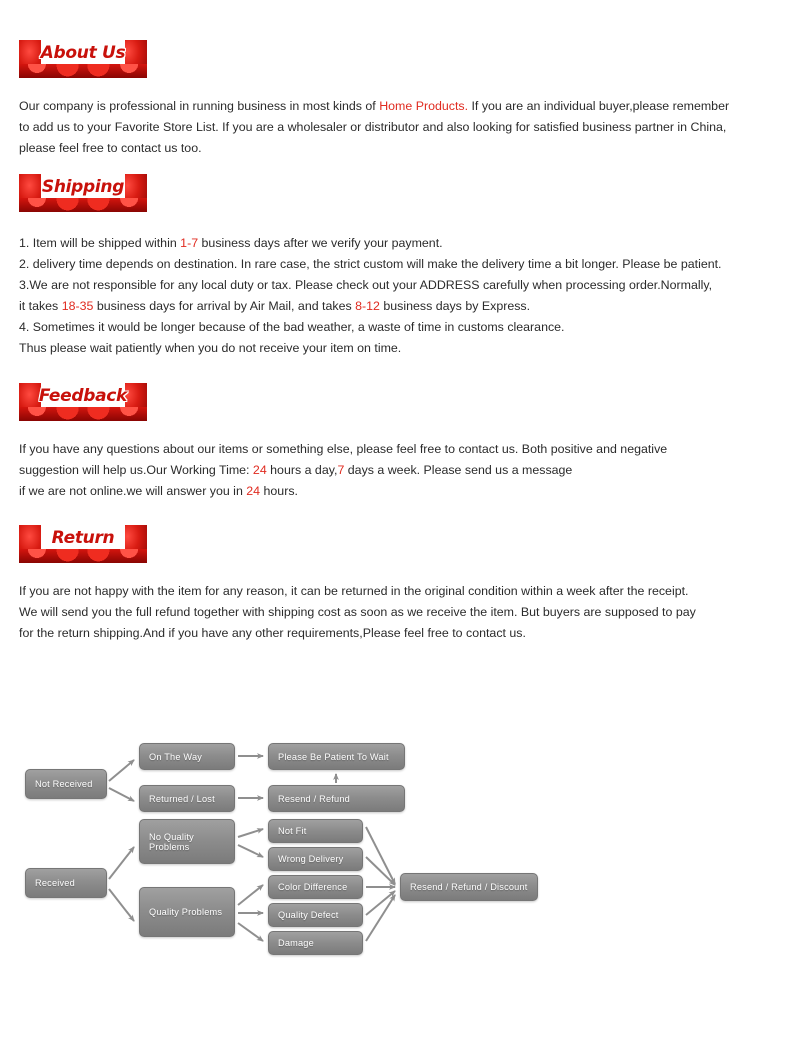 This screenshot has width=800, height=1047. What do you see at coordinates (77, 306) in the screenshot?
I see `highlighted-text: 18-35` at bounding box center [77, 306].